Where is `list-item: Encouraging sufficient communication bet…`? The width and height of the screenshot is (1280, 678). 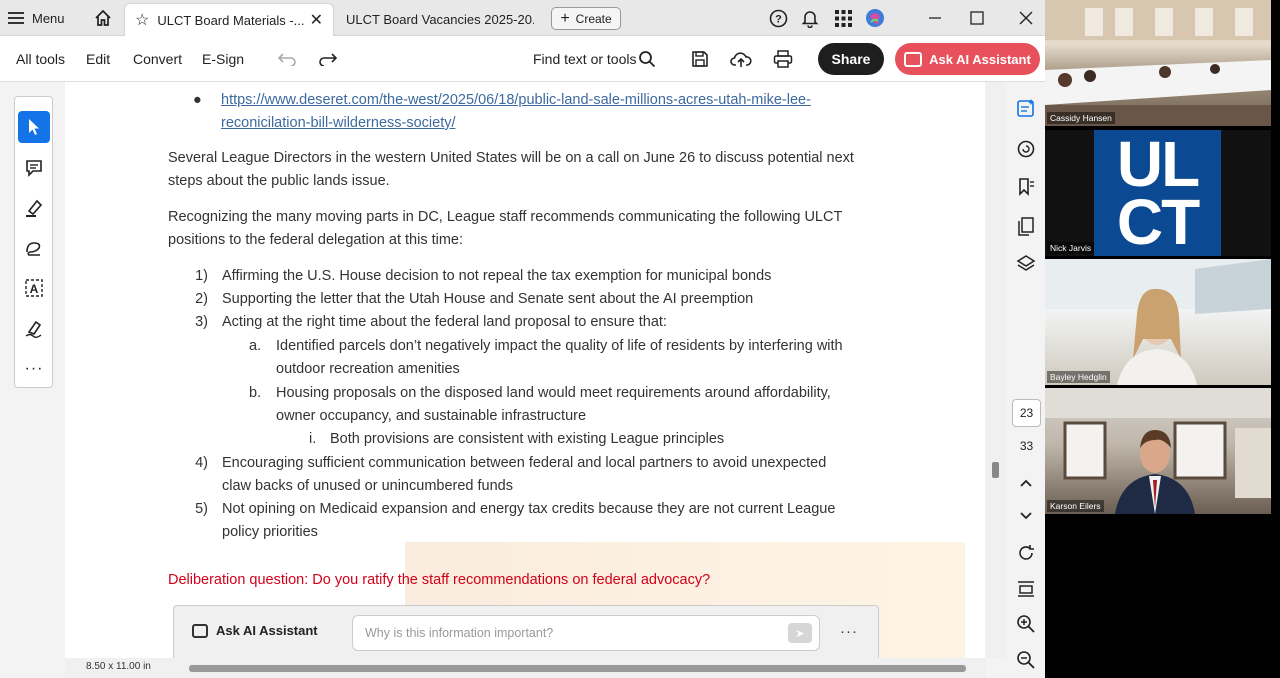 list-item: Encouraging sufficient communication bet… is located at coordinates (524, 463).